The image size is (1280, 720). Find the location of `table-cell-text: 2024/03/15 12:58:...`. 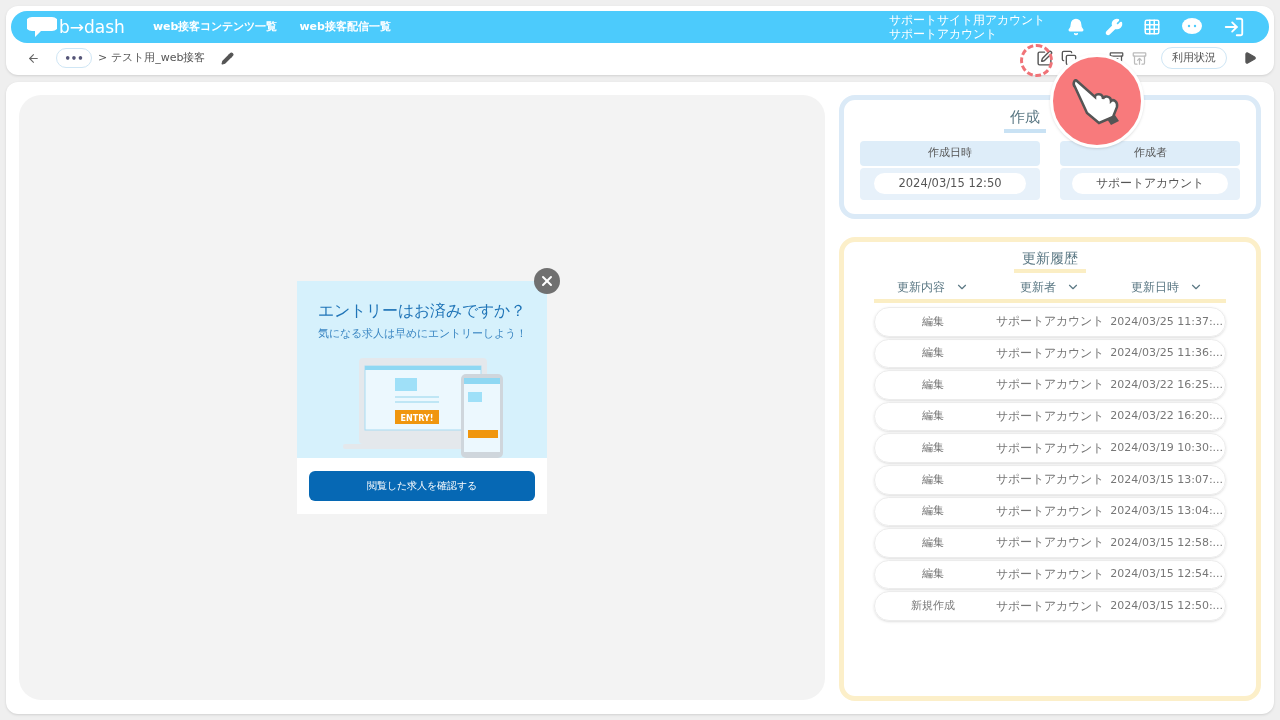

table-cell-text: 2024/03/15 12:58:... is located at coordinates (1167, 542).